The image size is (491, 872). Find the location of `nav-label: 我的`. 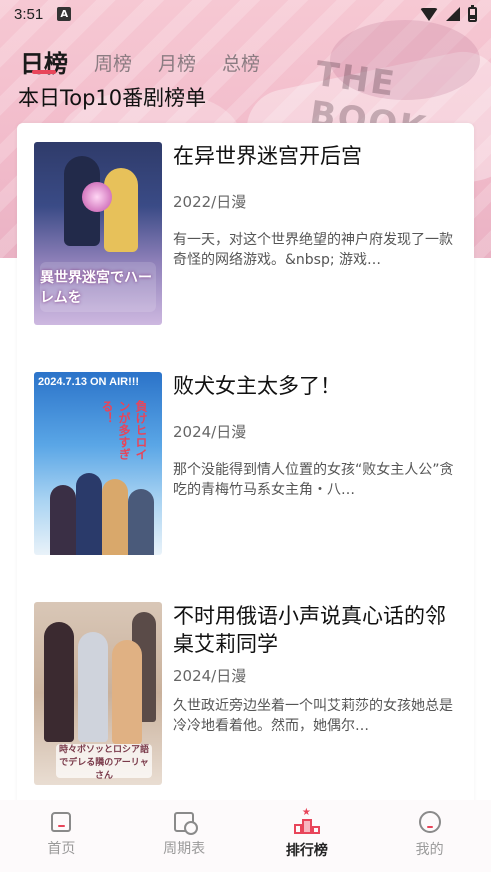

nav-label: 我的 is located at coordinates (429, 850).